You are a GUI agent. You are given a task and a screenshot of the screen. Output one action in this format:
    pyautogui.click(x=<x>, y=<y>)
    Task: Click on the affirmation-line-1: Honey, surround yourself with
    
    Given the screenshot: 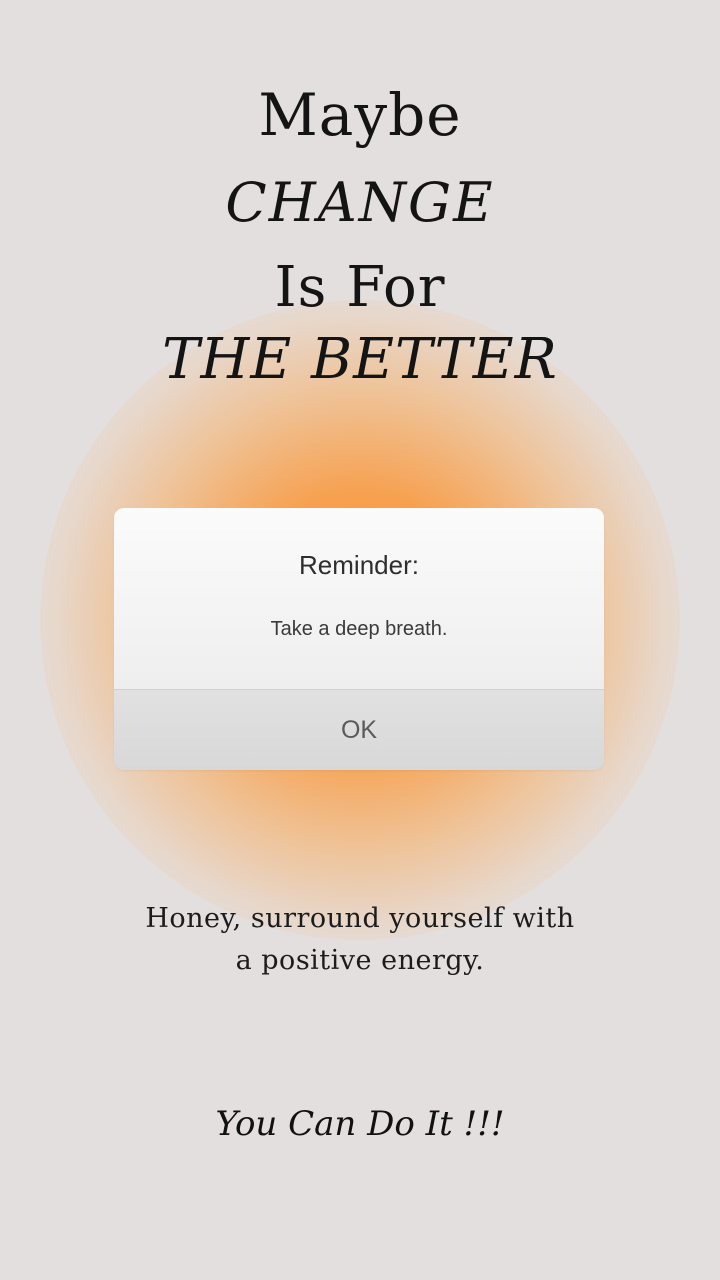 What is the action you would take?
    pyautogui.click(x=360, y=918)
    